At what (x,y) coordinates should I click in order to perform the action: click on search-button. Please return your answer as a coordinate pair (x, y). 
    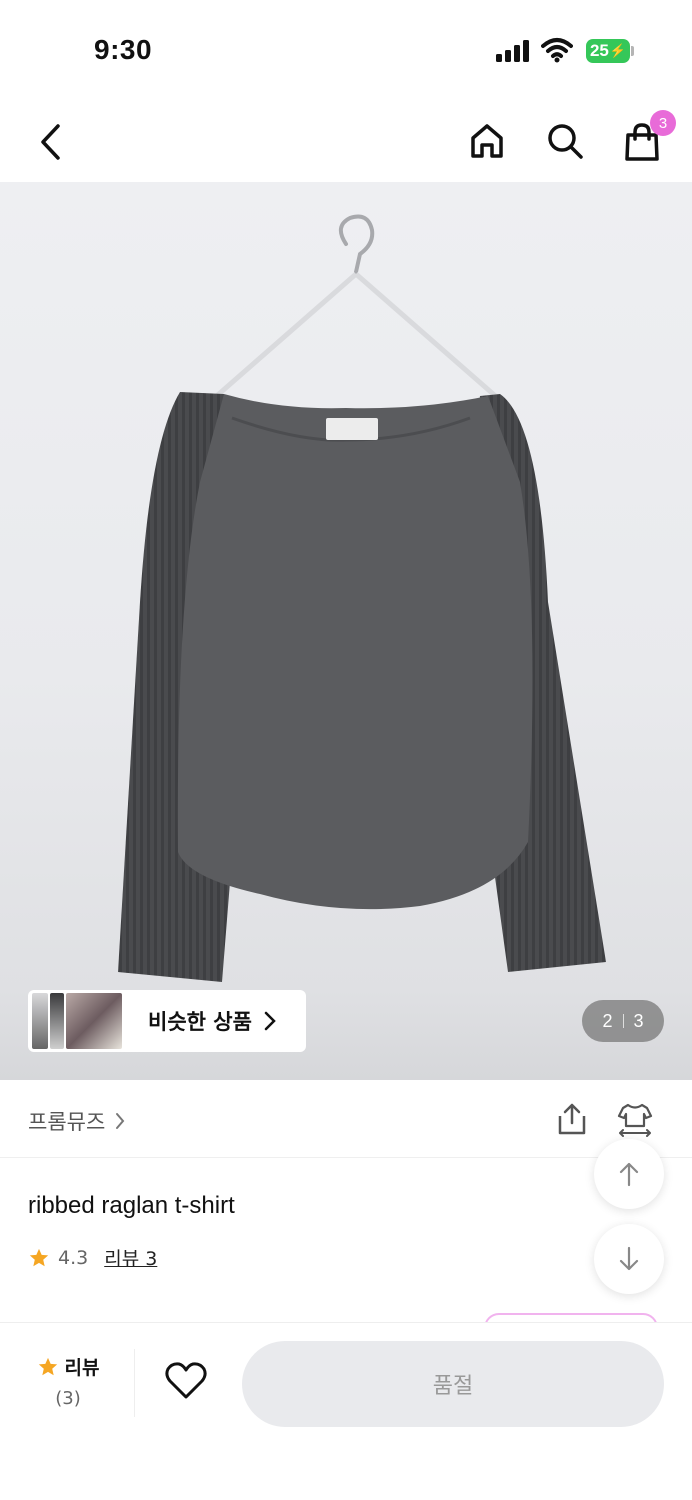
    Looking at the image, I should click on (565, 141).